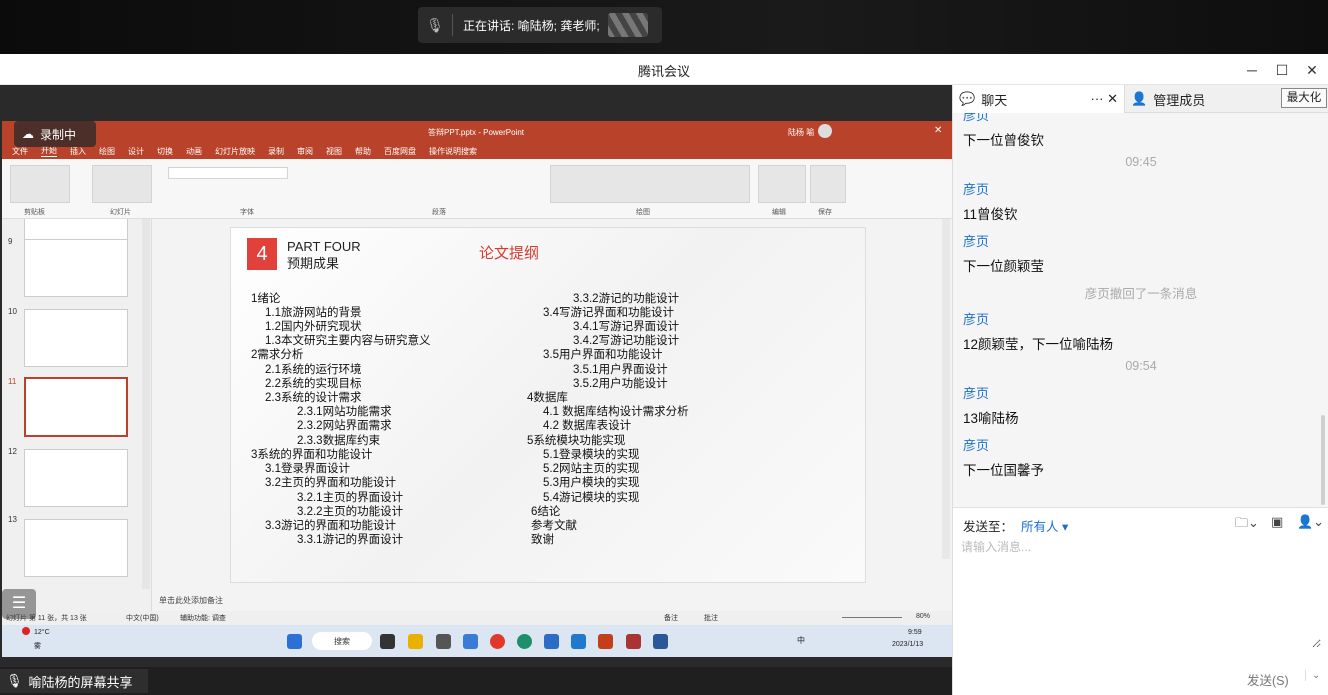  What do you see at coordinates (276, 151) in the screenshot?
I see `menu-record: 录制` at bounding box center [276, 151].